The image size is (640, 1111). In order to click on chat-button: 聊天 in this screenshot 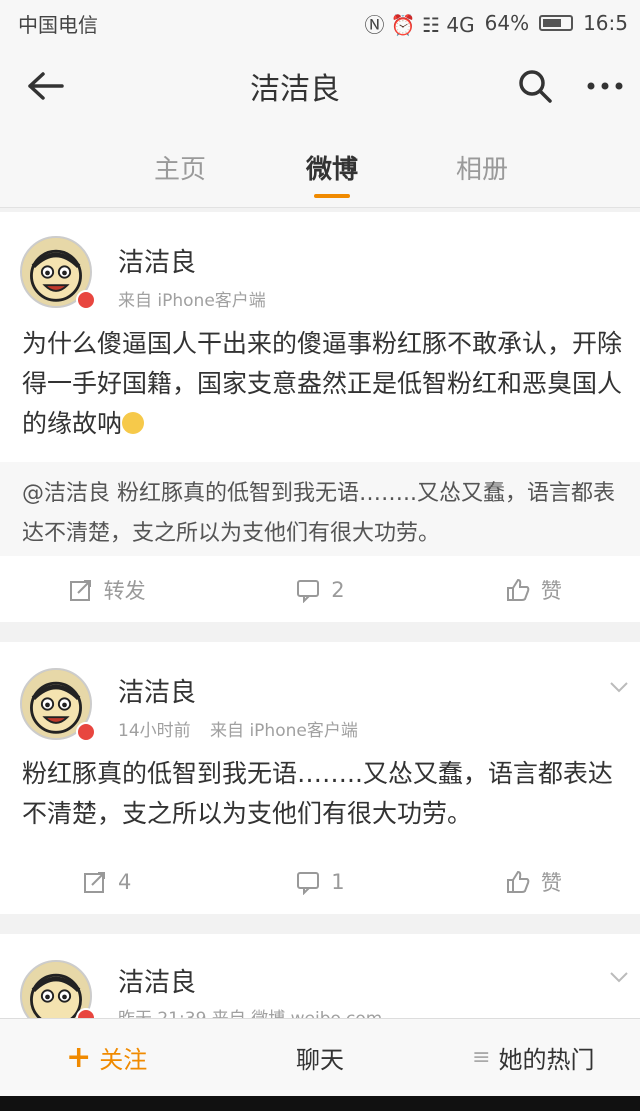, I will do `click(319, 1057)`.